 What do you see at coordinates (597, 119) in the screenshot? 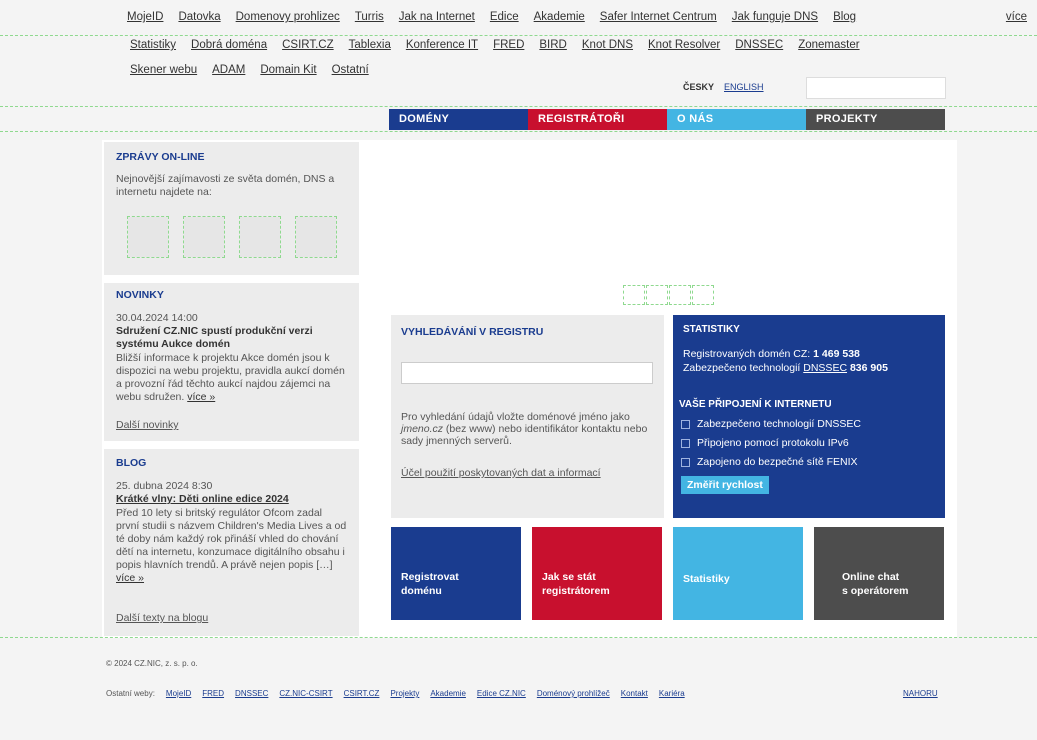
I see `nav-registratori: REGISTRÁTOŘI` at bounding box center [597, 119].